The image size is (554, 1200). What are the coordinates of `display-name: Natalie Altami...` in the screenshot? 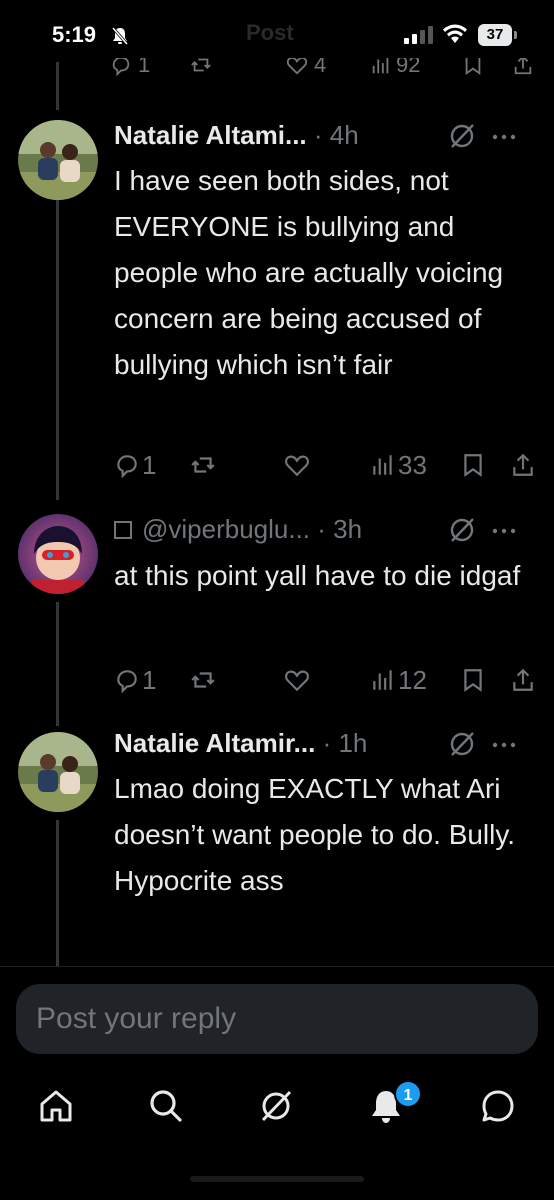 It's located at (210, 135).